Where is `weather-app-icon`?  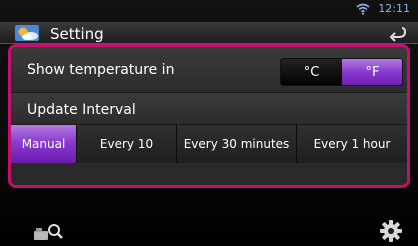 weather-app-icon is located at coordinates (27, 33).